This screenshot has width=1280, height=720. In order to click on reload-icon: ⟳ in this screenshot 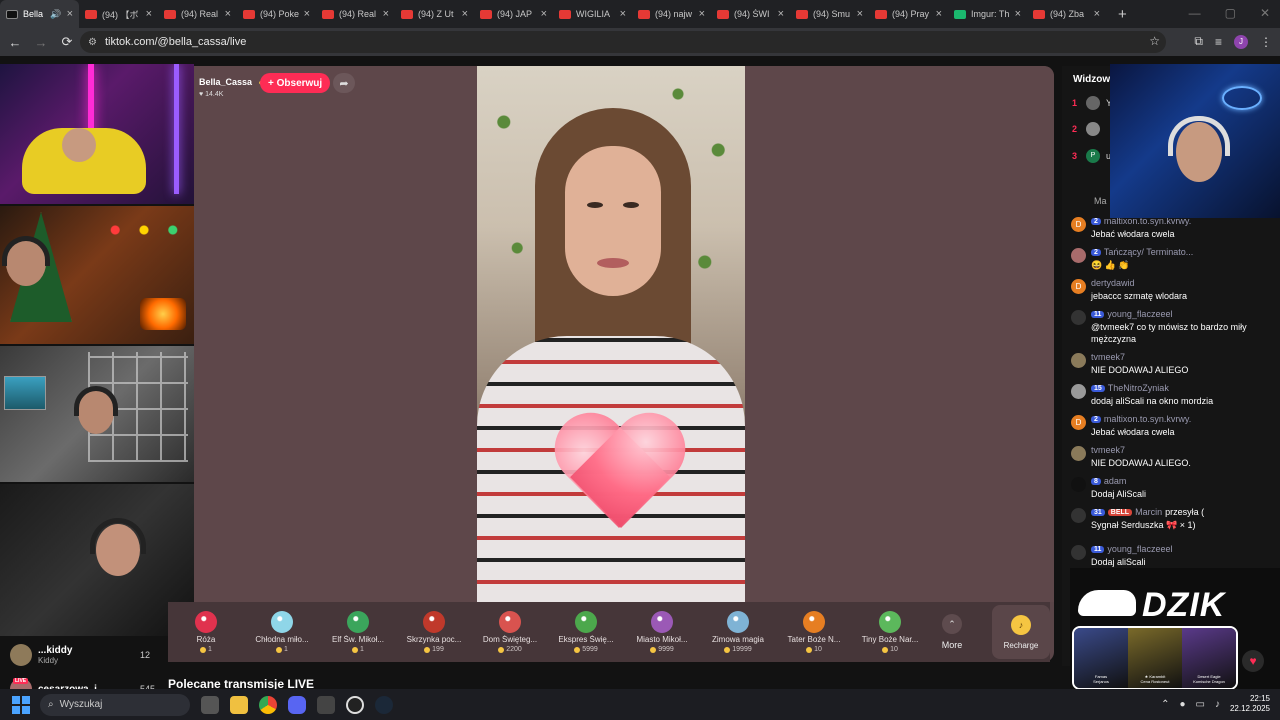, I will do `click(67, 42)`.